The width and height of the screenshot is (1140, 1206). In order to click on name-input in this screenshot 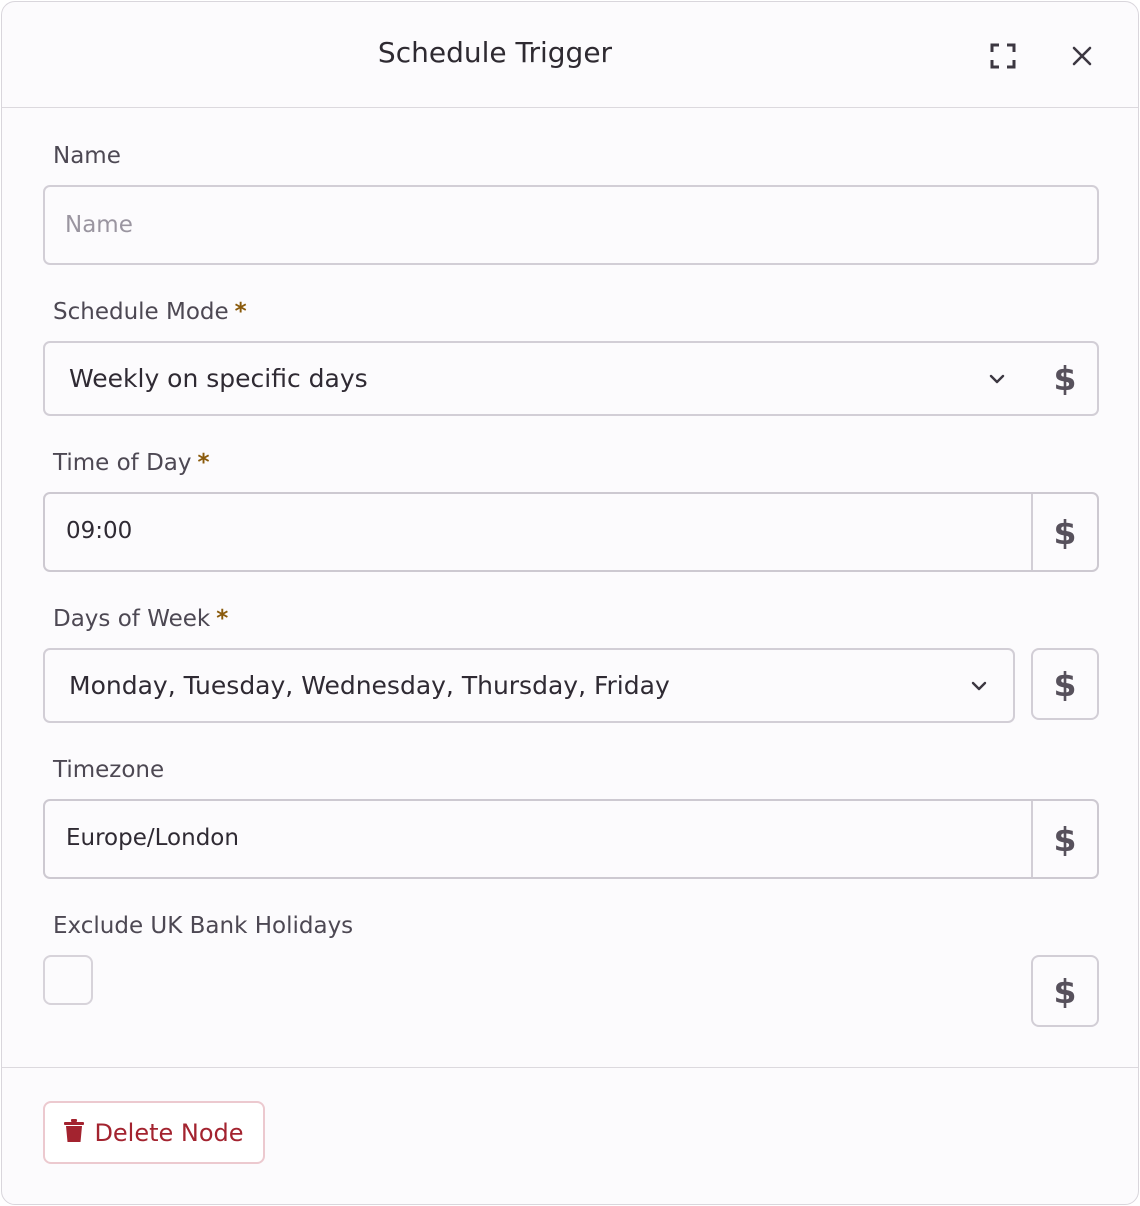, I will do `click(571, 225)`.